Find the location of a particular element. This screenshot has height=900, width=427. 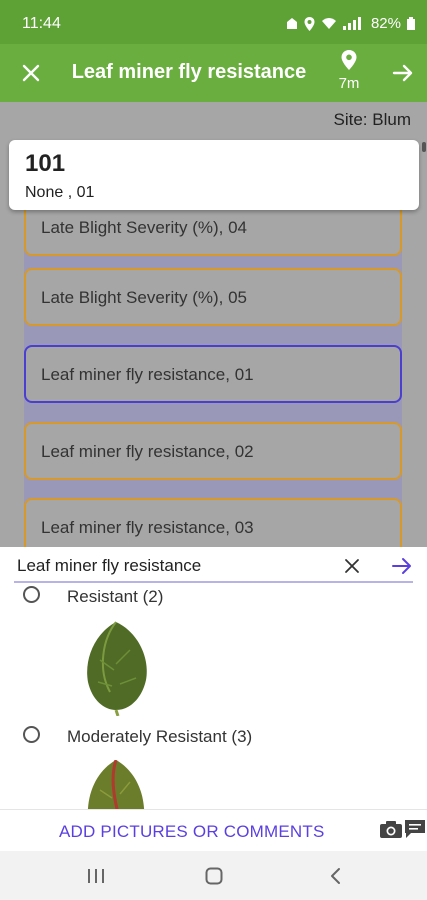

radio-resistant is located at coordinates (31, 594).